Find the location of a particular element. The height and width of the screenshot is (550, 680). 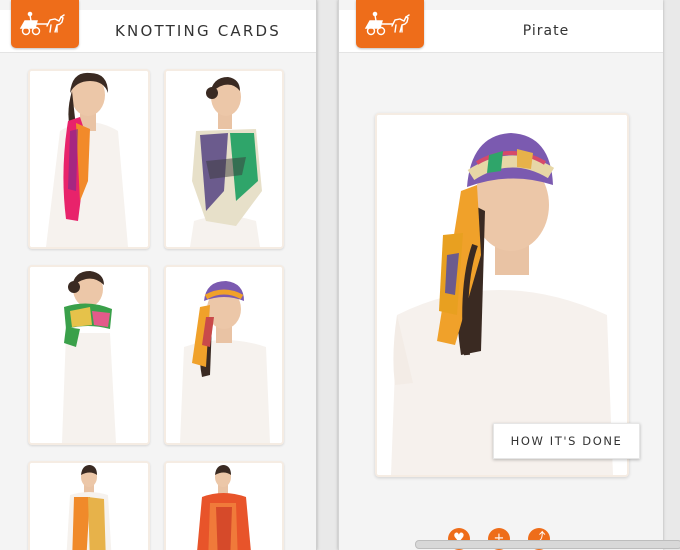

card-1-photo is located at coordinates (89, 159).